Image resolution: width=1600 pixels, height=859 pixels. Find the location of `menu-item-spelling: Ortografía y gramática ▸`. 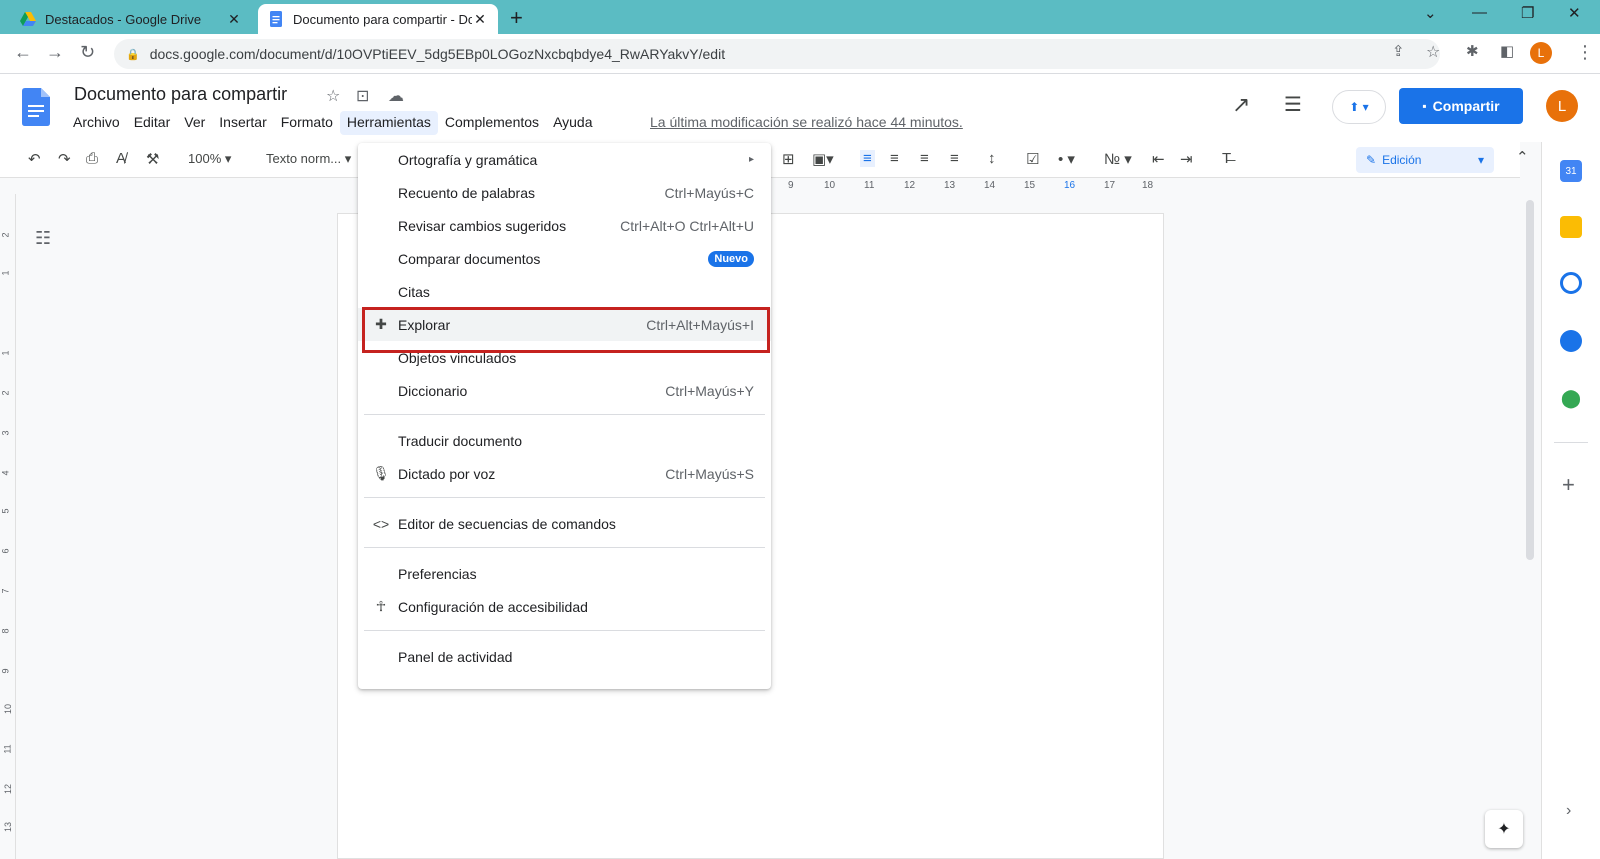

menu-item-spelling: Ortografía y gramática ▸ is located at coordinates (564, 159).